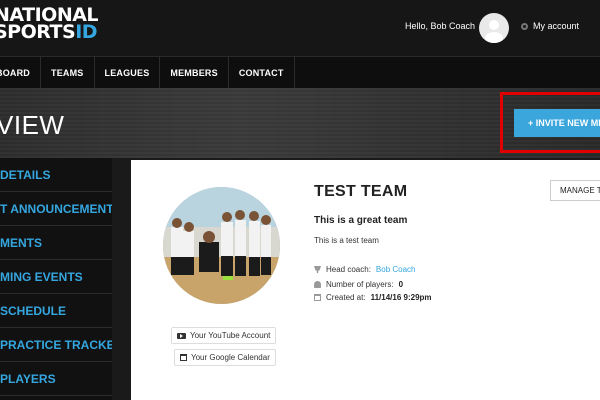 This screenshot has height=400, width=600. Describe the element at coordinates (440, 26) in the screenshot. I see `user-greeting: Hello, Bob Coach` at that location.